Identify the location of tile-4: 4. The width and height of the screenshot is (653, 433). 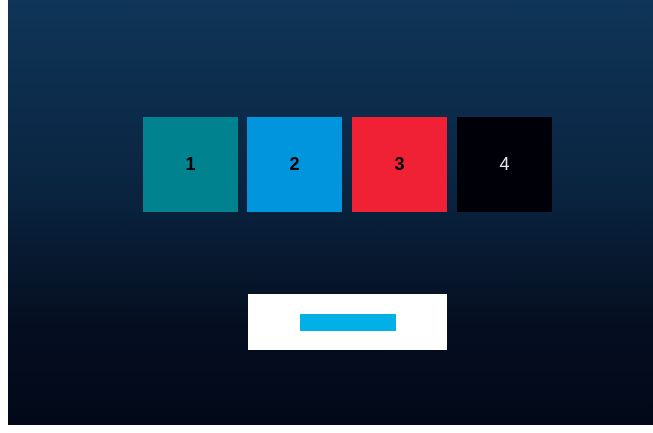
(504, 164).